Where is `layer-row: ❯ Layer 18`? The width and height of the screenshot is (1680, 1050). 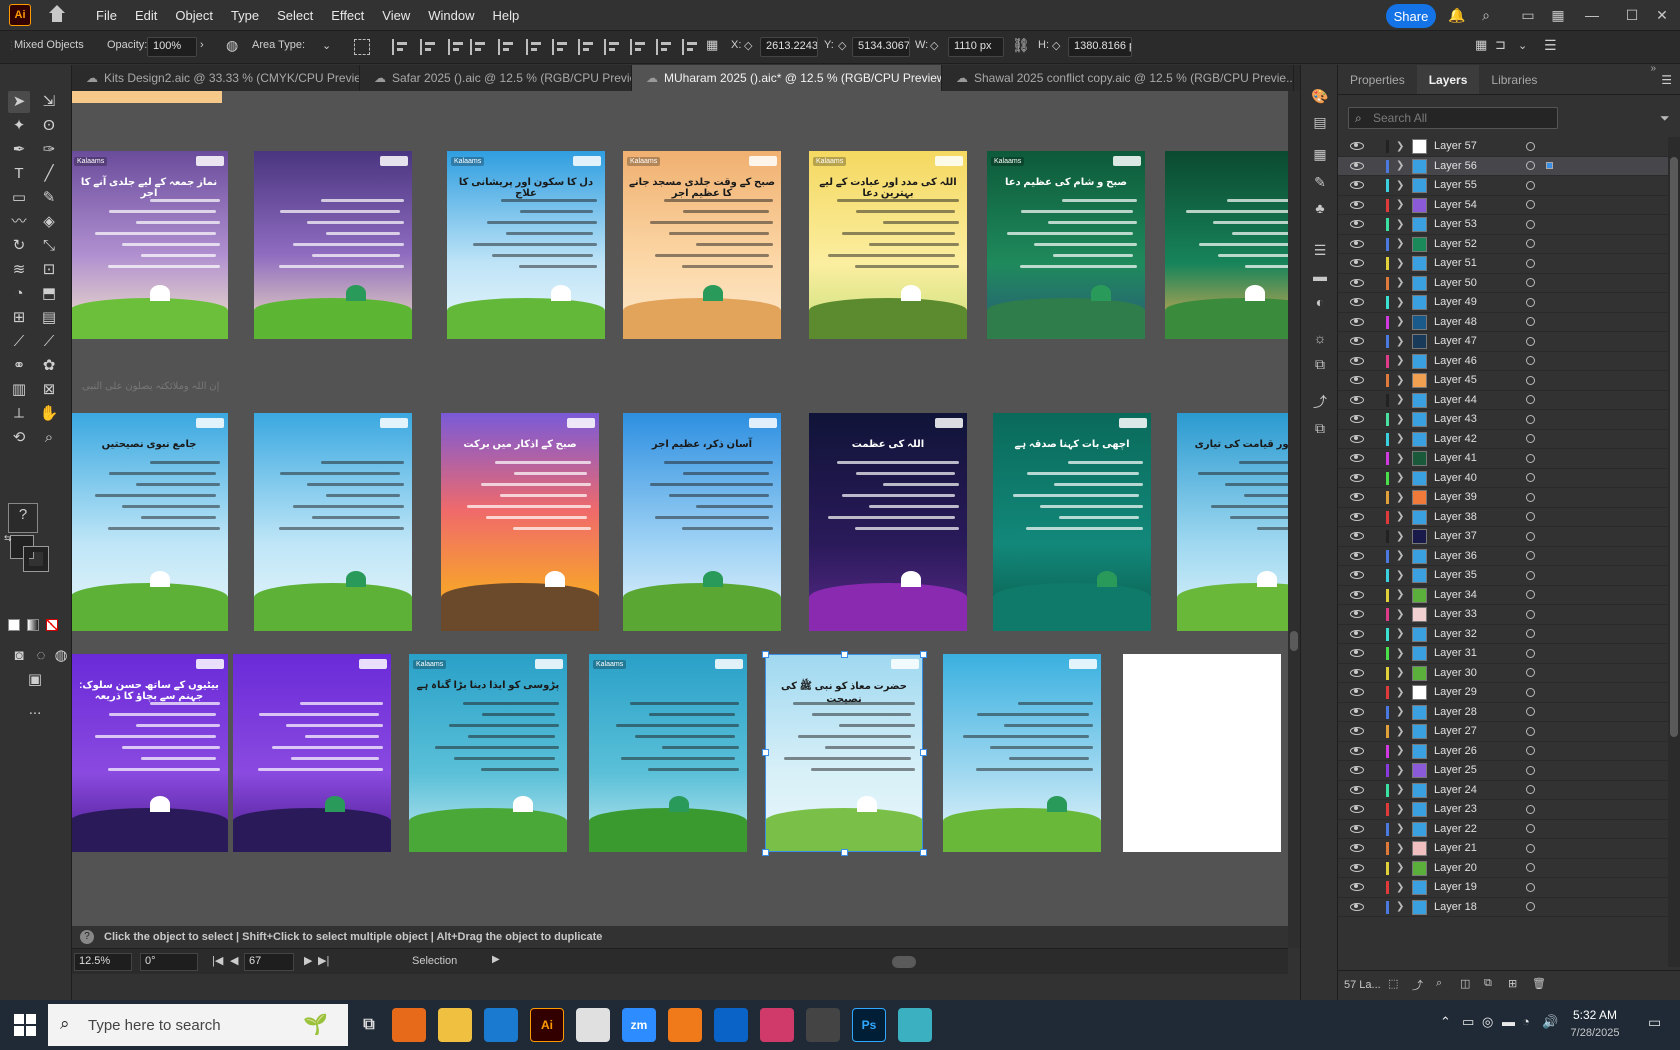
layer-row: ❯ Layer 18 is located at coordinates (1503, 907).